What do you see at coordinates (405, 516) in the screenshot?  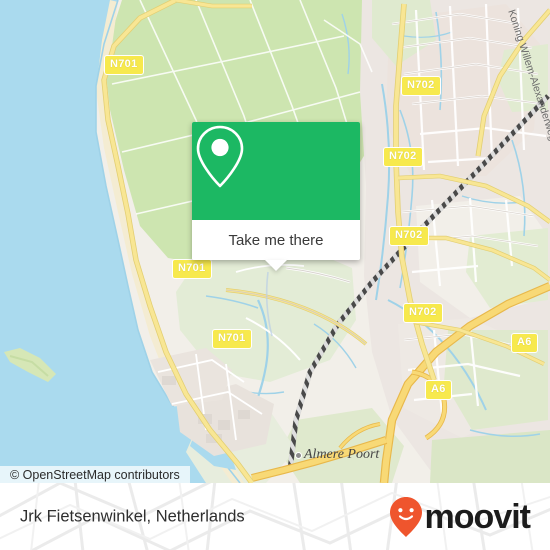 I see `moovit-pin-smiley-icon` at bounding box center [405, 516].